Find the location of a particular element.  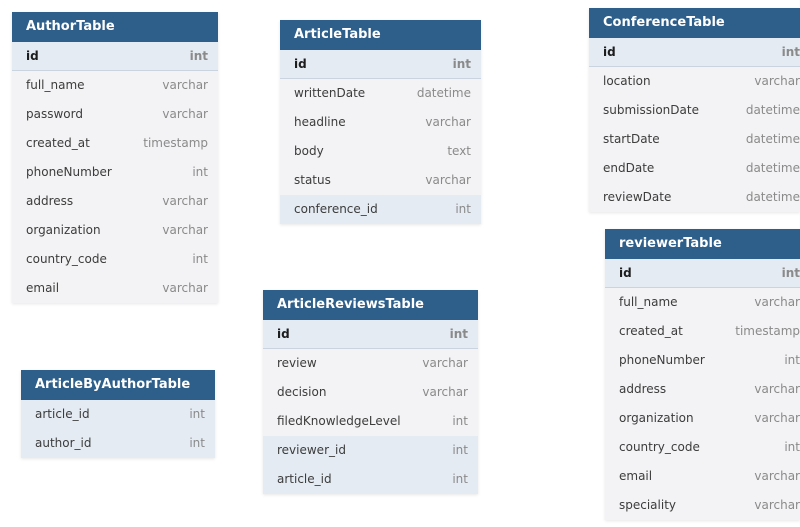

column-name: reviewDate is located at coordinates (637, 197).